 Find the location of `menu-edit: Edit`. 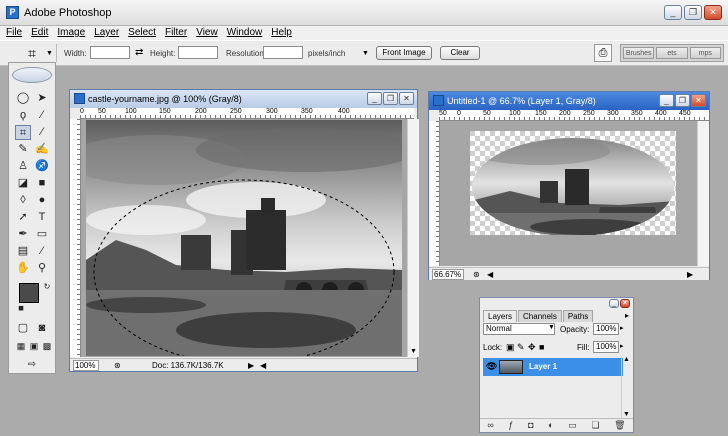

menu-edit: Edit is located at coordinates (39, 33).